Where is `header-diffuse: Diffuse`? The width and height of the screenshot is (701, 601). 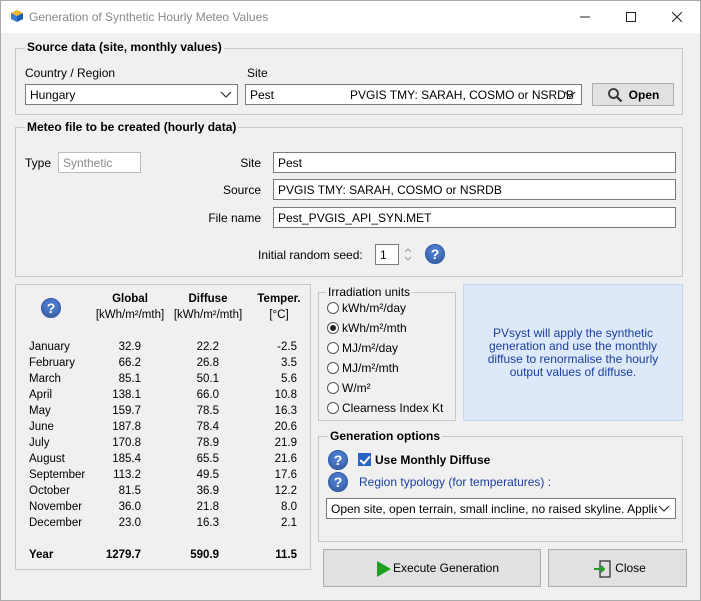
header-diffuse: Diffuse is located at coordinates (208, 299).